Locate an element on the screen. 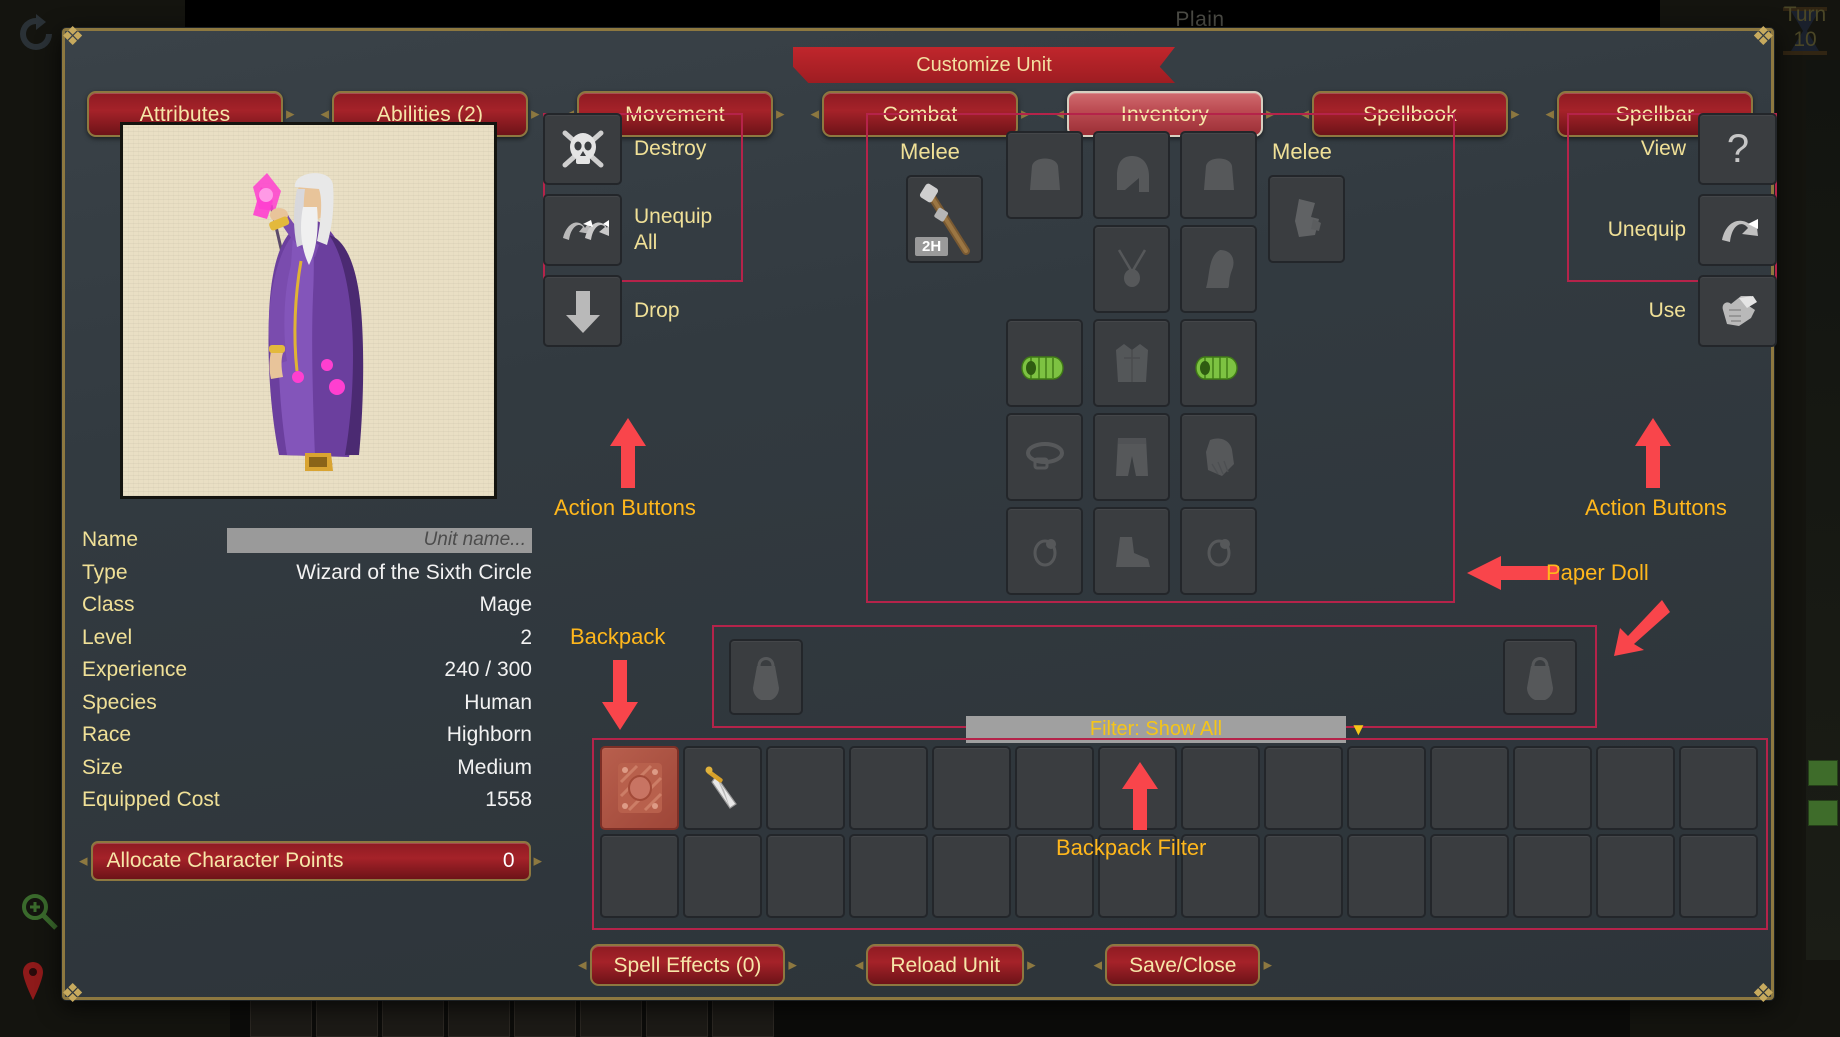  chevron-down-icon: ▼ is located at coordinates (1358, 730).